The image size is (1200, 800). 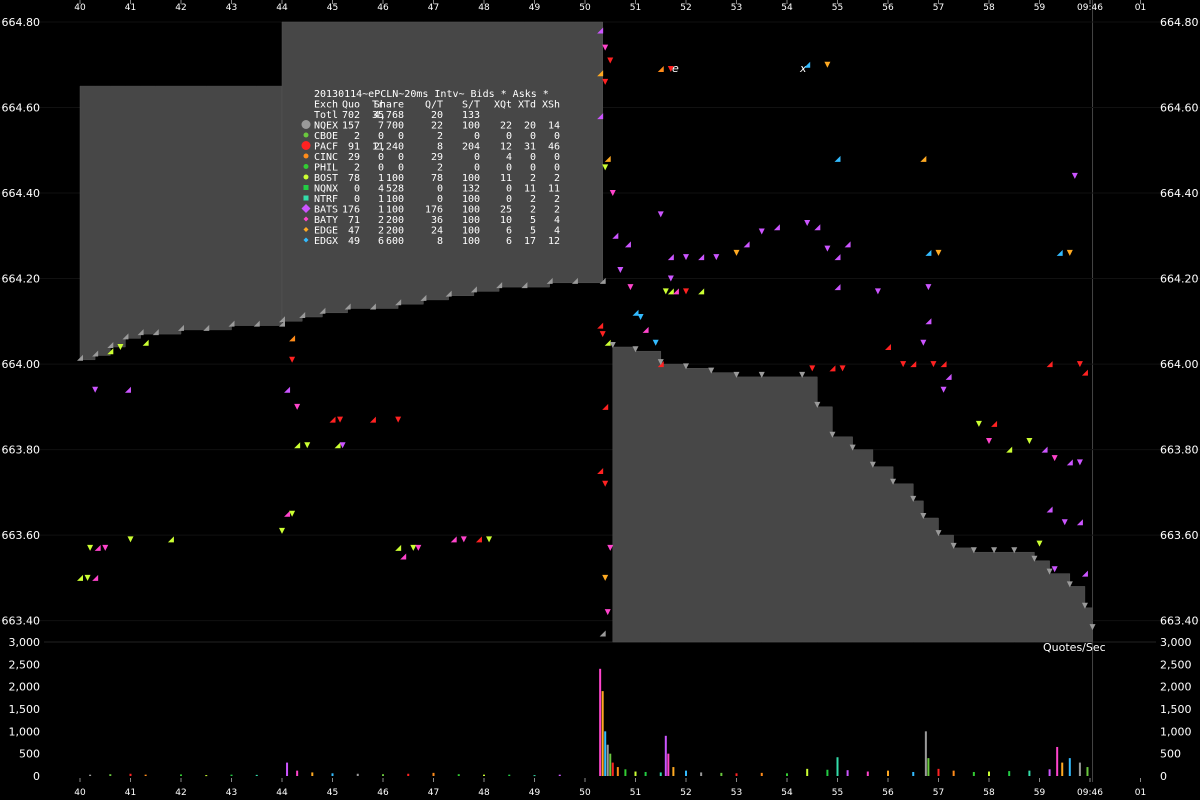 What do you see at coordinates (326, 115) in the screenshot?
I see `legend-total-cell: Totl` at bounding box center [326, 115].